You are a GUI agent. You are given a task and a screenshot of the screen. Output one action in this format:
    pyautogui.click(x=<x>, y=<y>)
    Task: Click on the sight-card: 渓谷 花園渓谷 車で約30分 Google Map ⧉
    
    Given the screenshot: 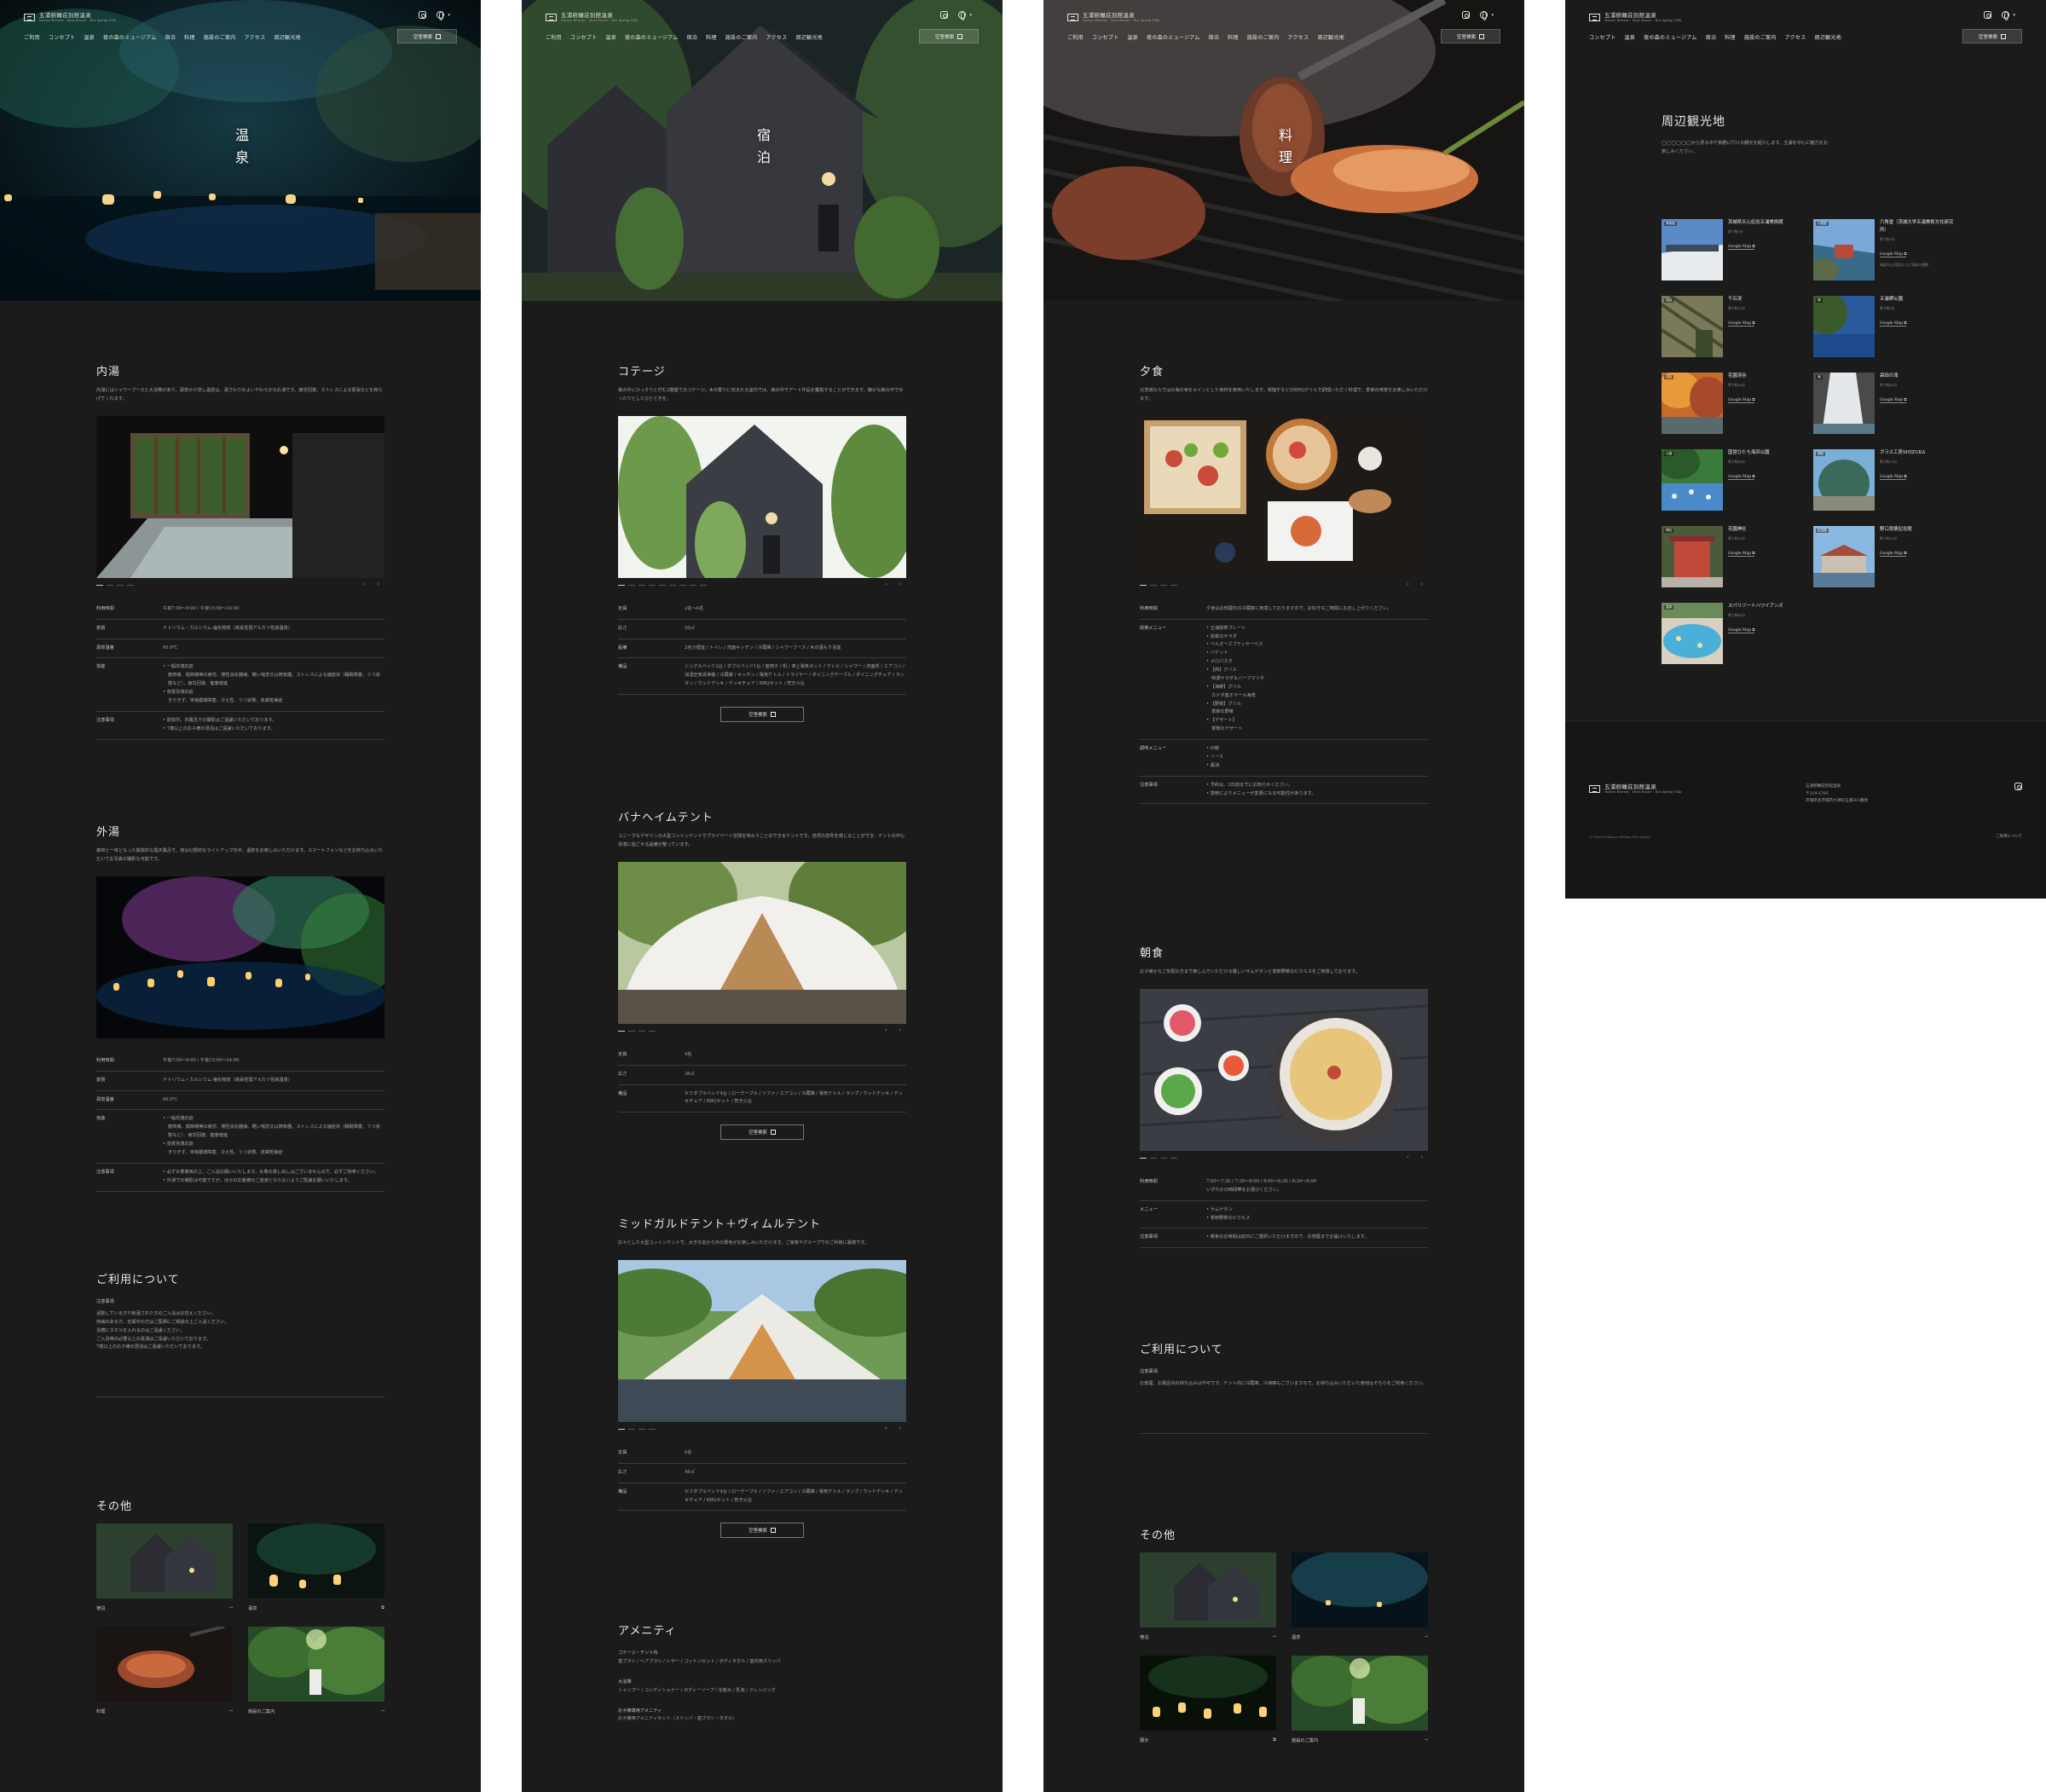 What is the action you would take?
    pyautogui.click(x=1734, y=403)
    